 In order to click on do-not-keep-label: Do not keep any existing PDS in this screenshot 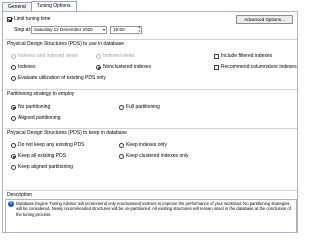, I will do `click(51, 145)`.